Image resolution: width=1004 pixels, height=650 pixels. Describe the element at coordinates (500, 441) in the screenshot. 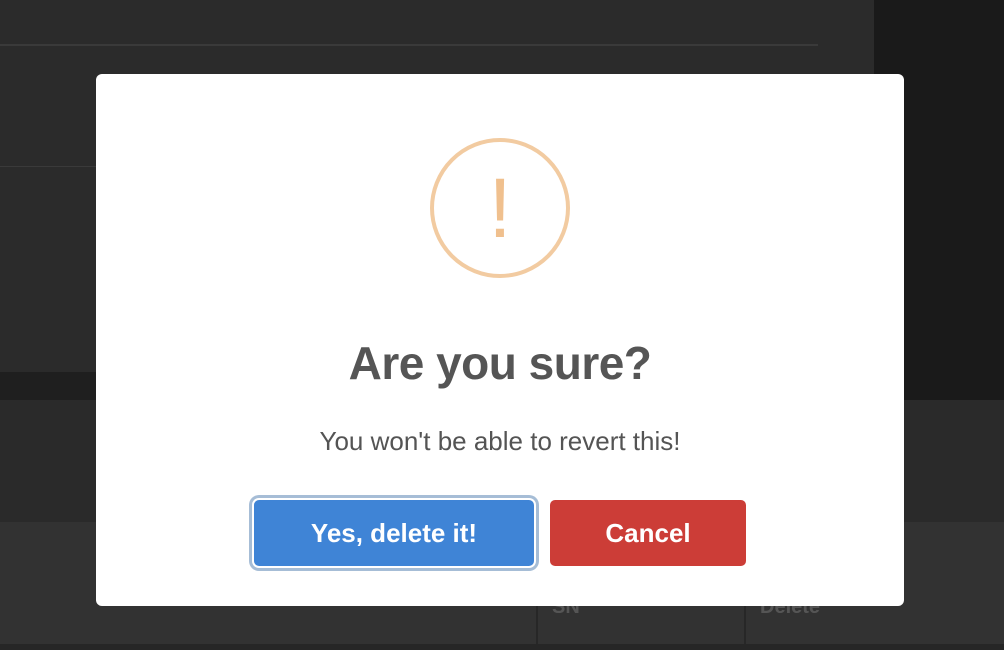

I see `dialog-message: You won't be able to revert this!` at that location.